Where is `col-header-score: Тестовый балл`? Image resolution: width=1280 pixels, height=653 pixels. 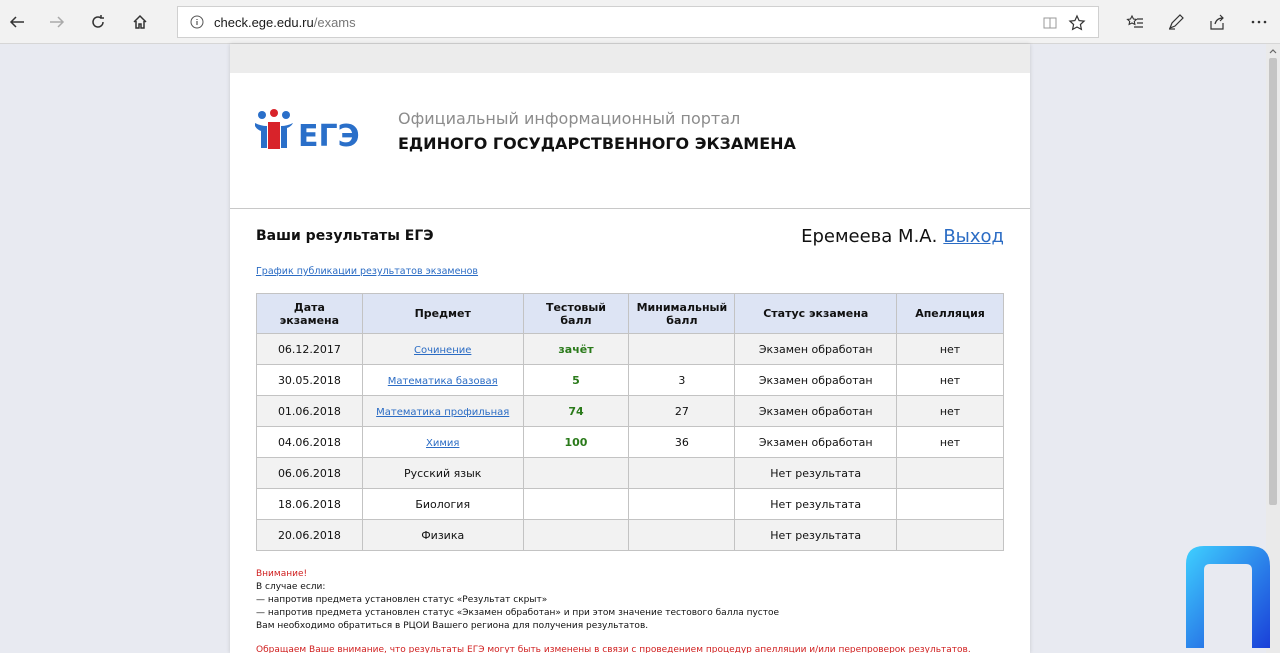
col-header-score: Тестовый балл is located at coordinates (576, 313).